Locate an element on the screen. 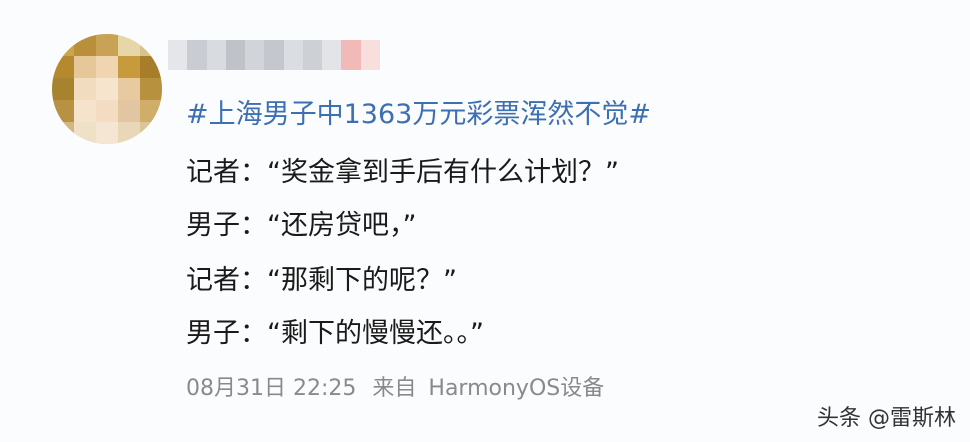  watermark: 头条 @雷斯林 is located at coordinates (886, 418).